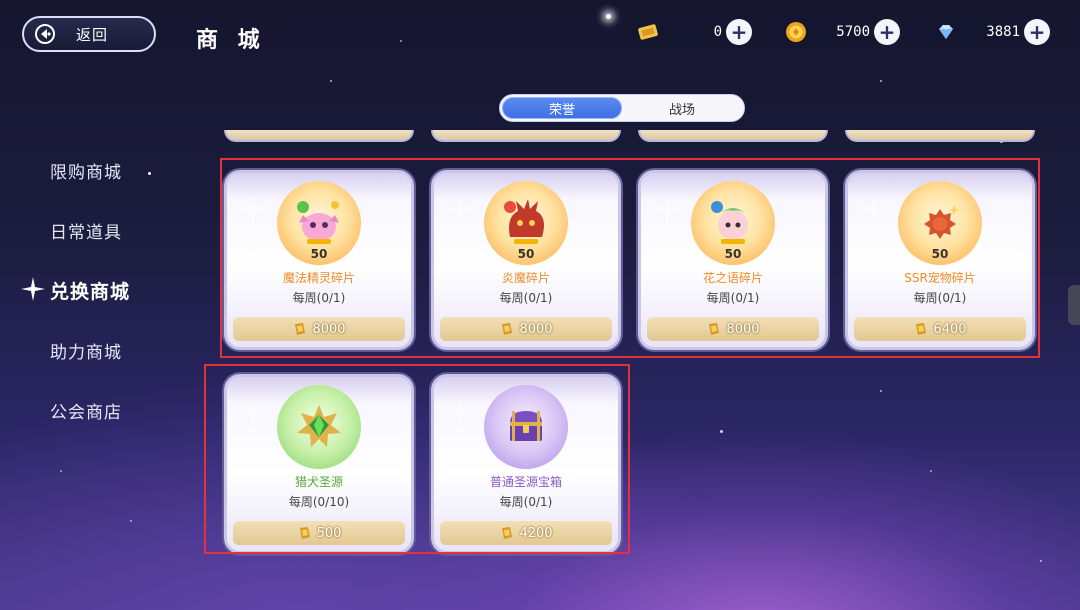 This screenshot has height=610, width=1080. I want to click on ticket-icon, so click(648, 32).